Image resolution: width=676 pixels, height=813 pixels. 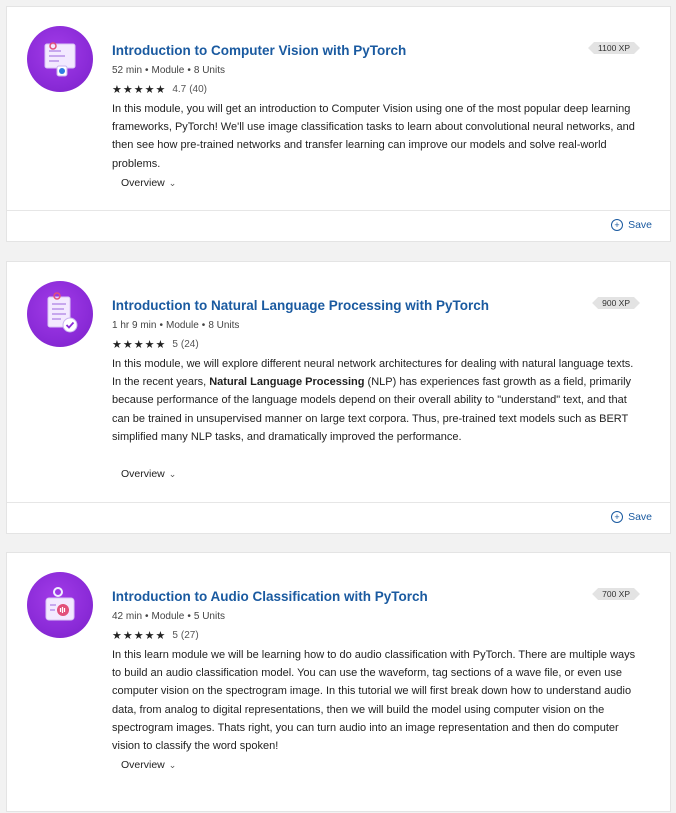 I want to click on unit-count: 5 Units, so click(x=209, y=616).